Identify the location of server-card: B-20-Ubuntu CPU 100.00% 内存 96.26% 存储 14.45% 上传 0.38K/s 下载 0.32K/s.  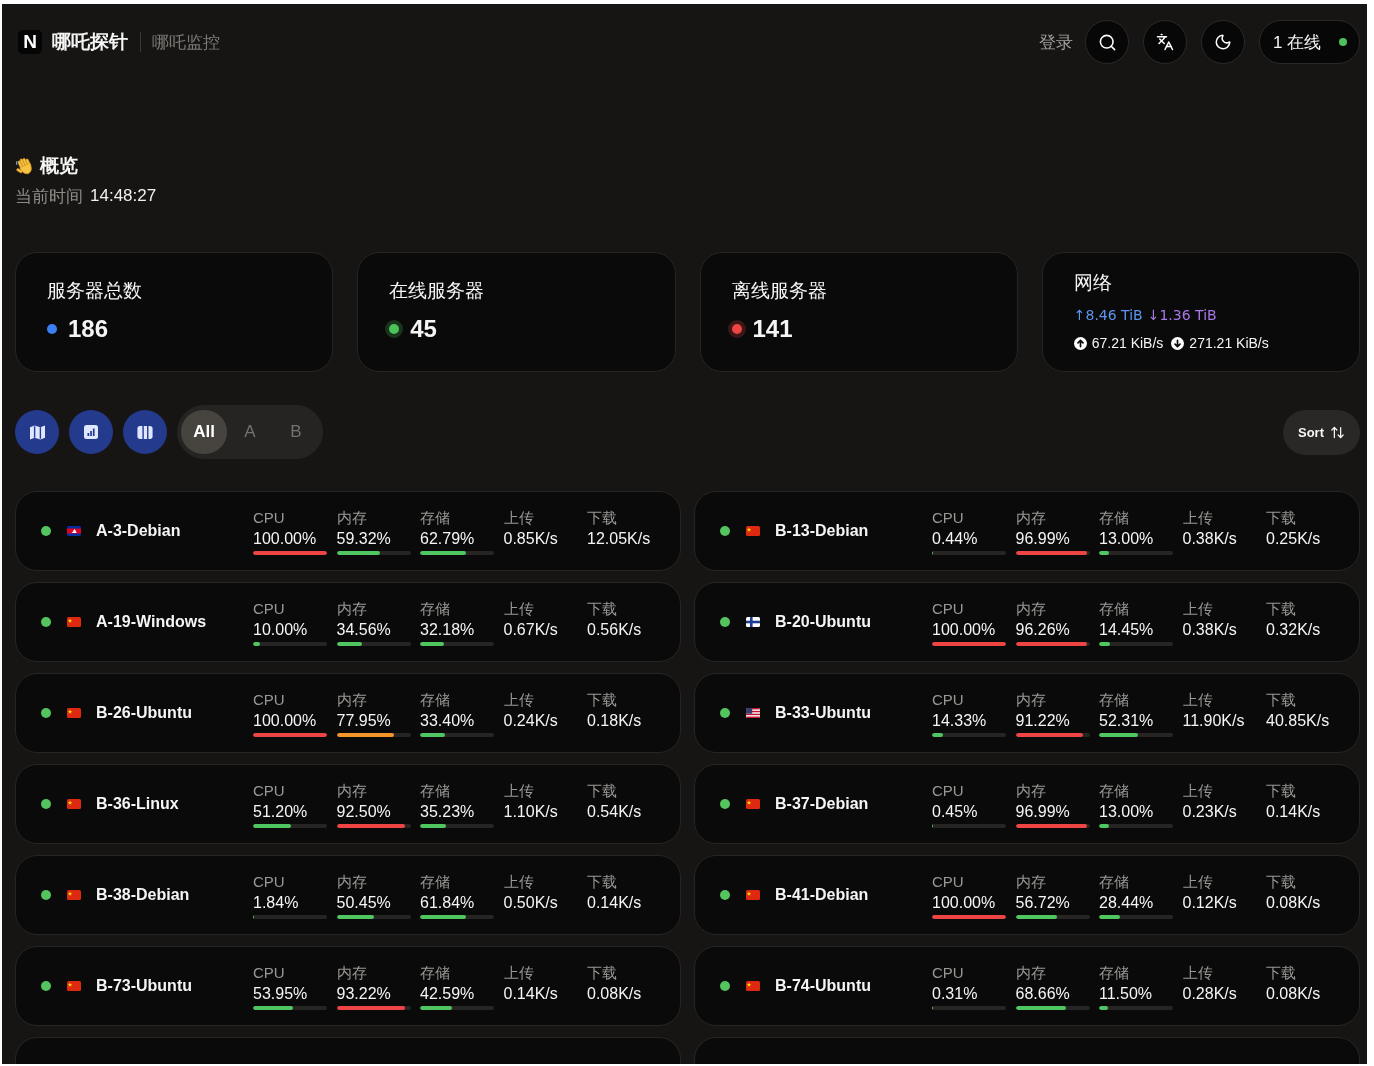
(1027, 622).